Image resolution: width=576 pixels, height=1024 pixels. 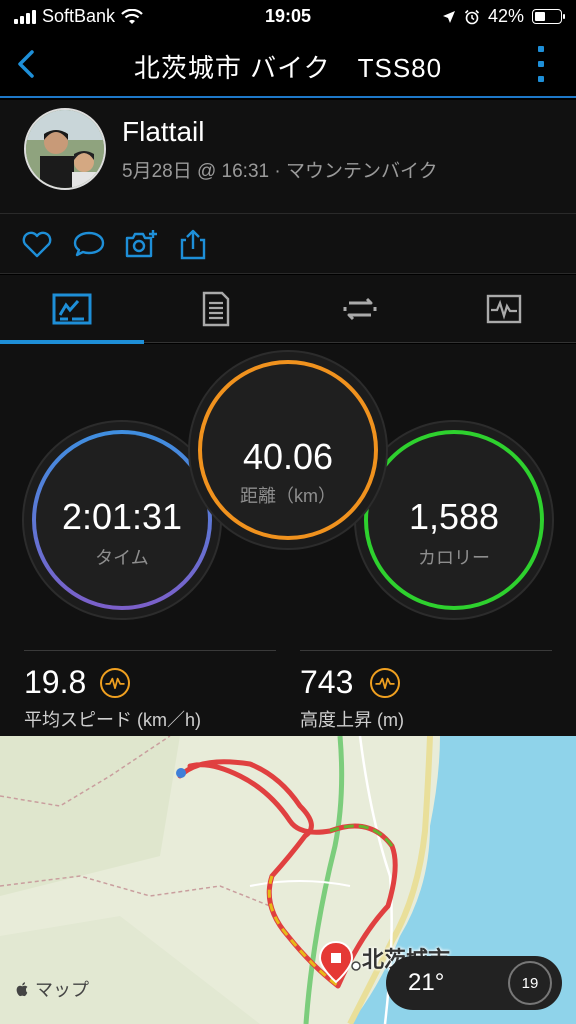 I want to click on avatar-photo, so click(x=65, y=149).